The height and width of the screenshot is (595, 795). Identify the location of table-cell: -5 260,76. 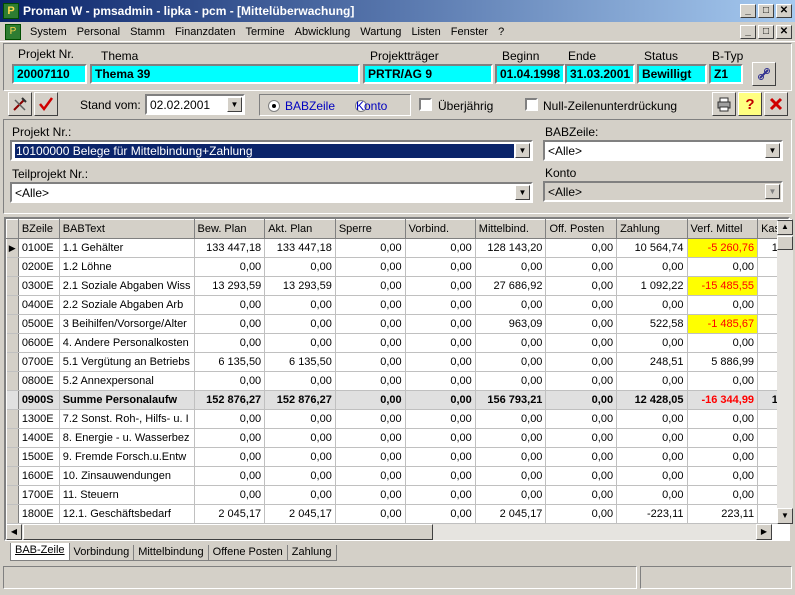
(723, 248).